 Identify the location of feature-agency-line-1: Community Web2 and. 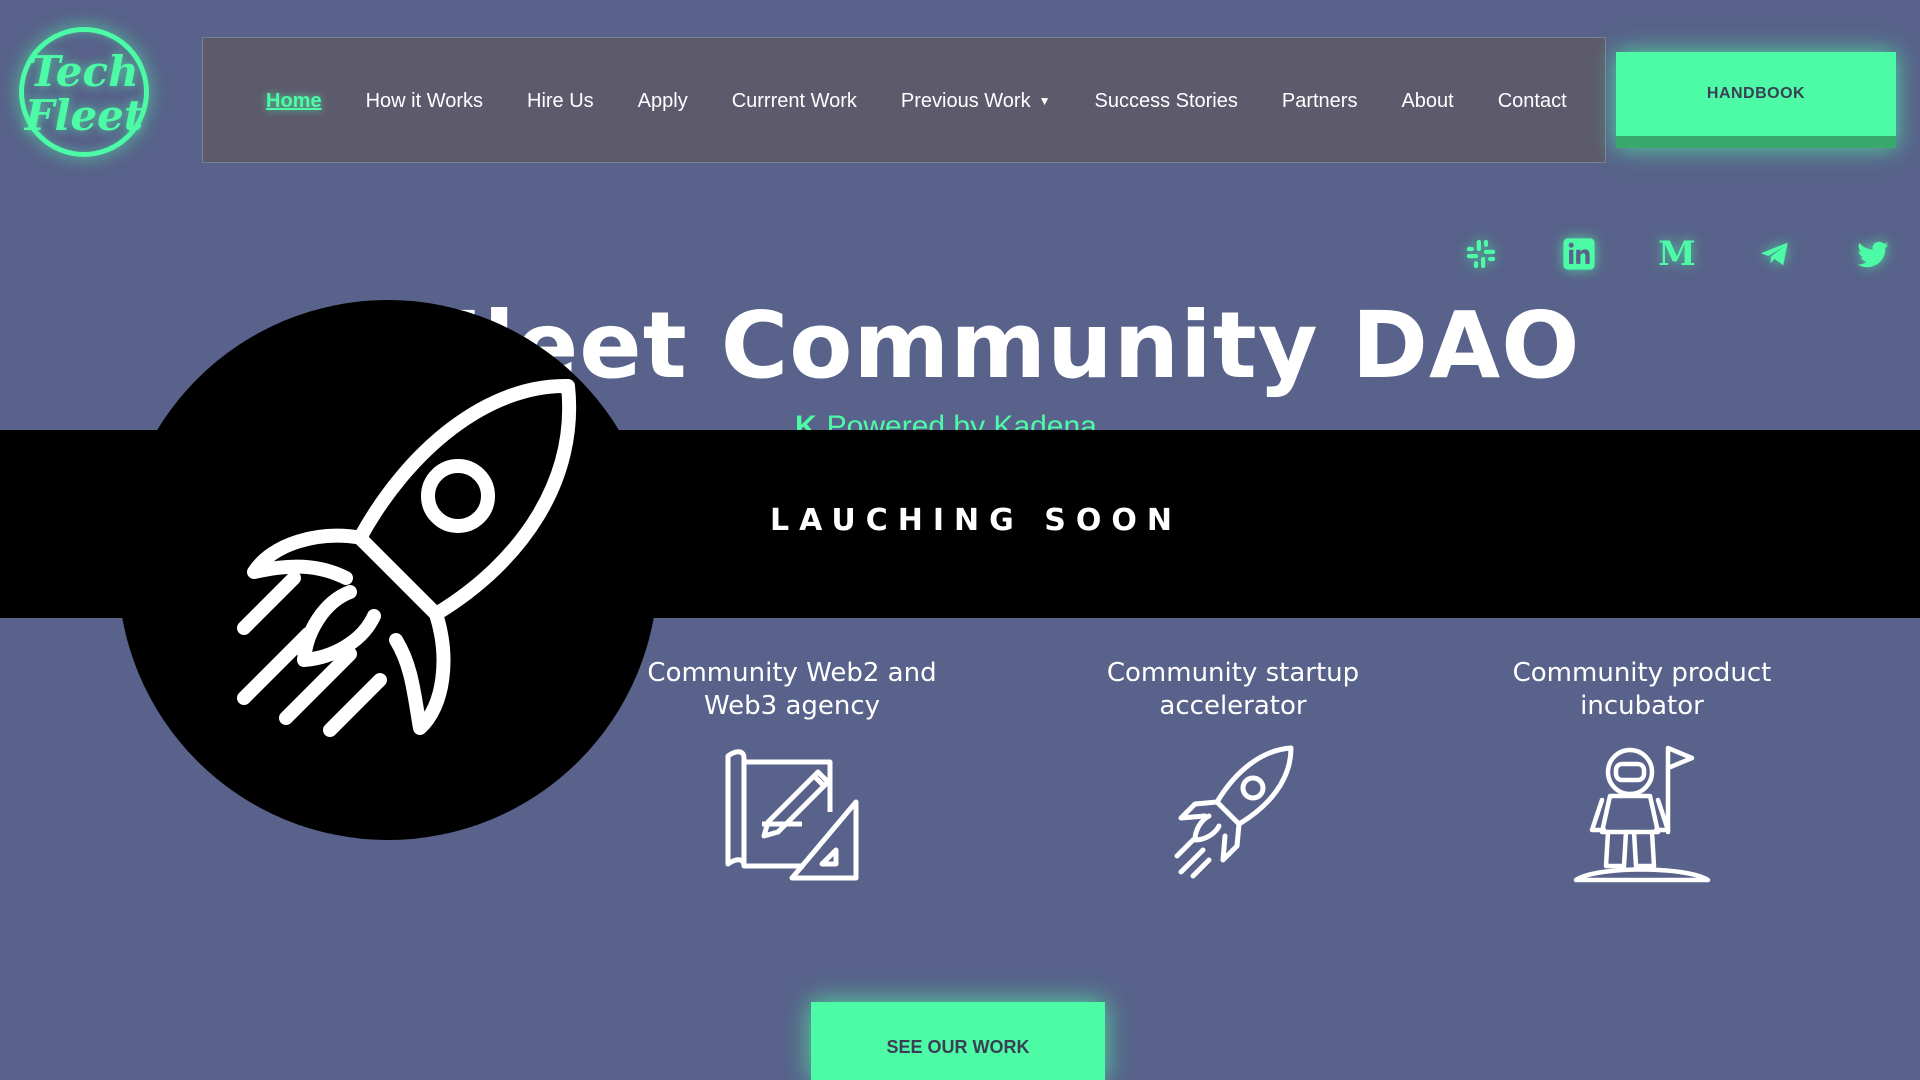
(792, 673).